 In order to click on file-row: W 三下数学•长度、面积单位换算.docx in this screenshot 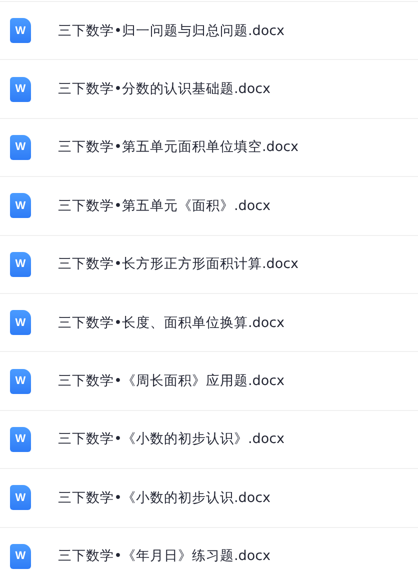, I will do `click(209, 322)`.